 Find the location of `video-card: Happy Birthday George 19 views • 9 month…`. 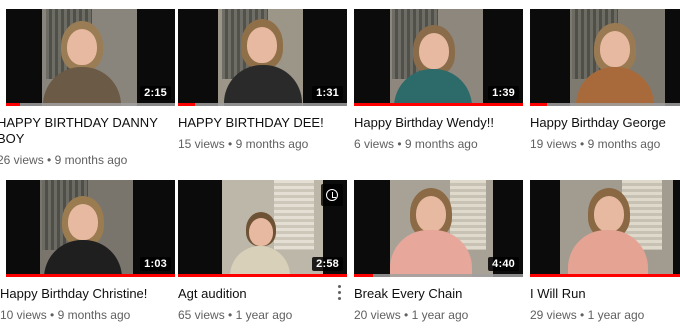

video-card: Happy Birthday George 19 views • 9 month… is located at coordinates (605, 80).